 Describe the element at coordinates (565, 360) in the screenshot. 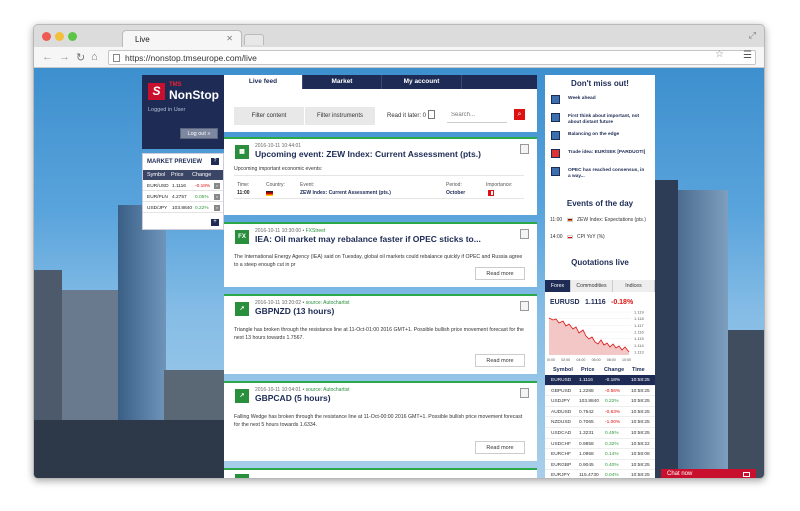

I see `x-tick-label: 02:00` at that location.